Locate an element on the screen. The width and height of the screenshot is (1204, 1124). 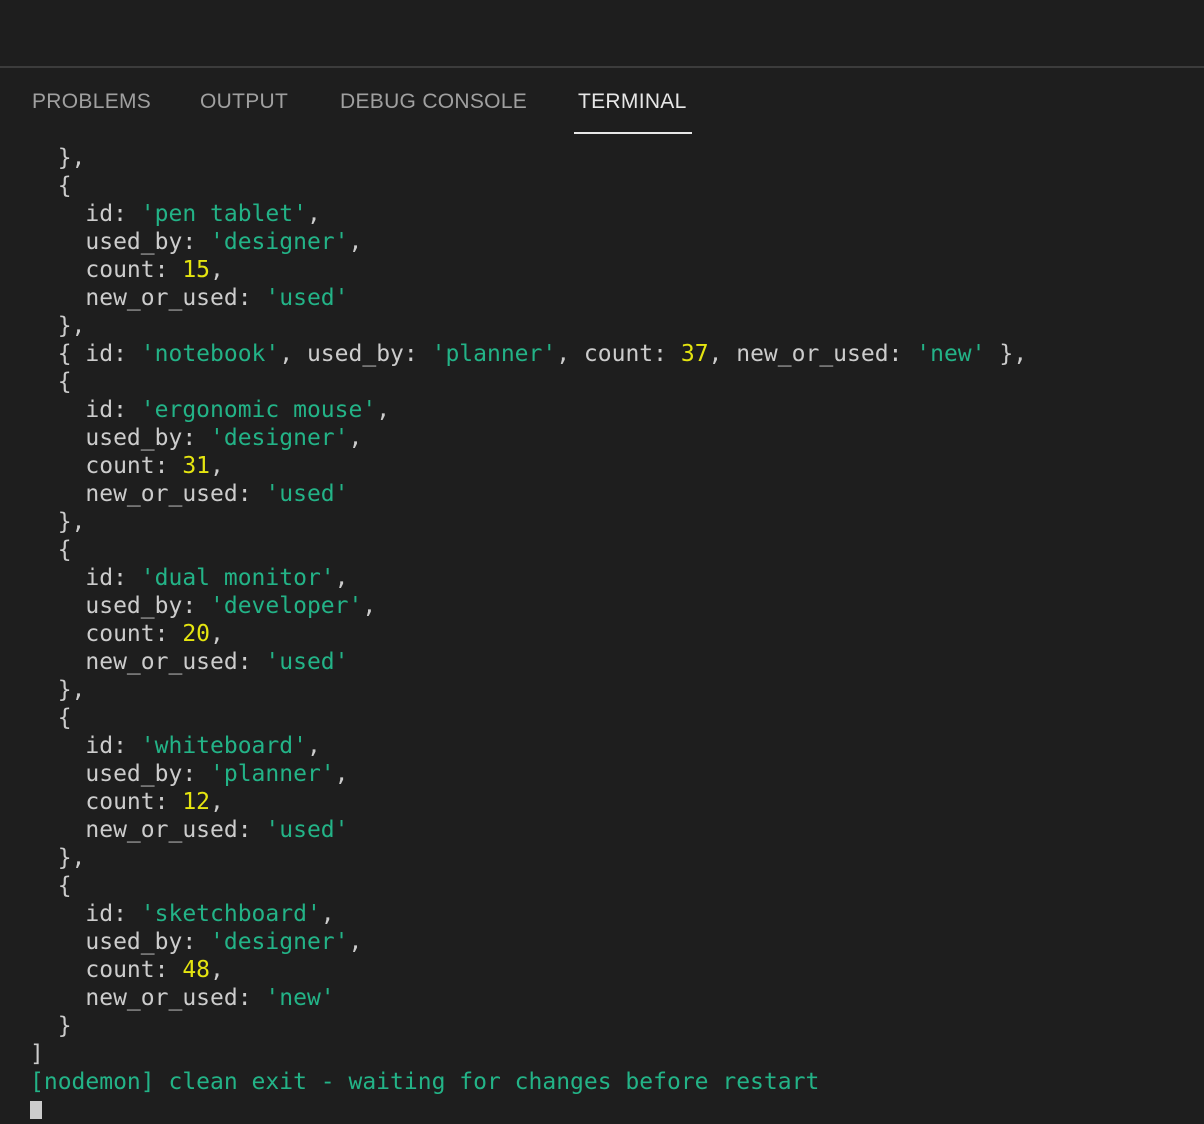
string-token: 'notebook' is located at coordinates (210, 354).